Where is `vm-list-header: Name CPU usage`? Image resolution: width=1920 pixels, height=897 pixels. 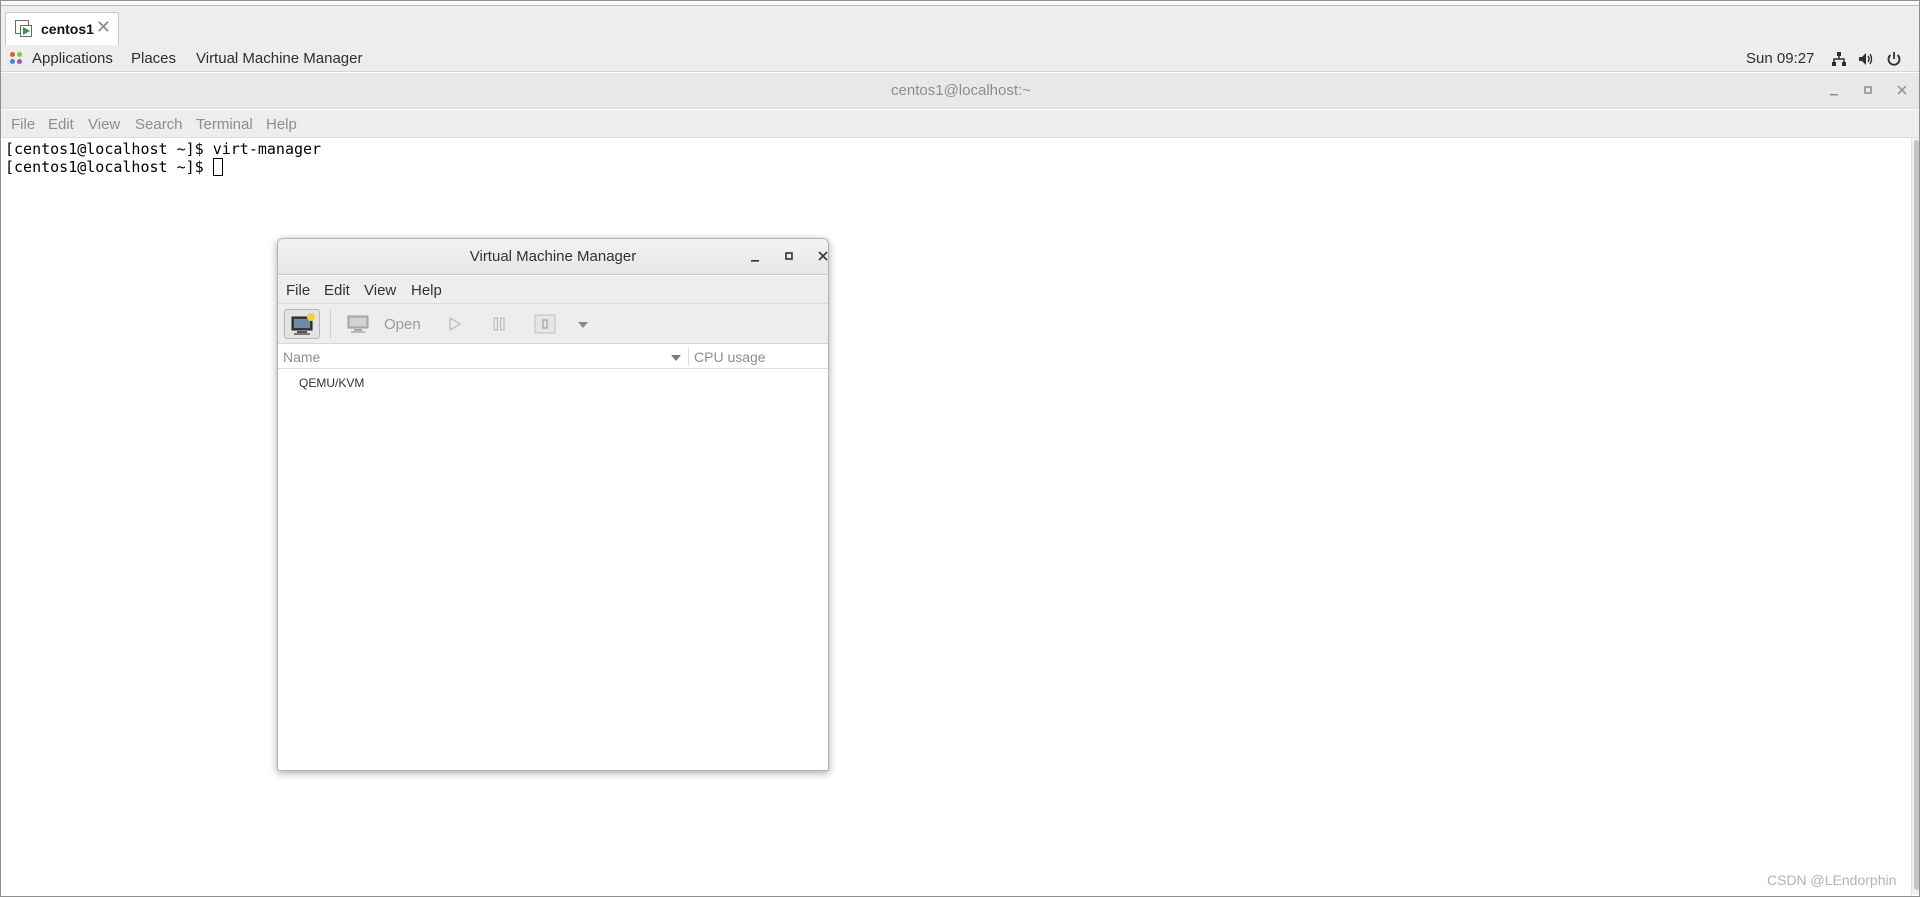 vm-list-header: Name CPU usage is located at coordinates (553, 357).